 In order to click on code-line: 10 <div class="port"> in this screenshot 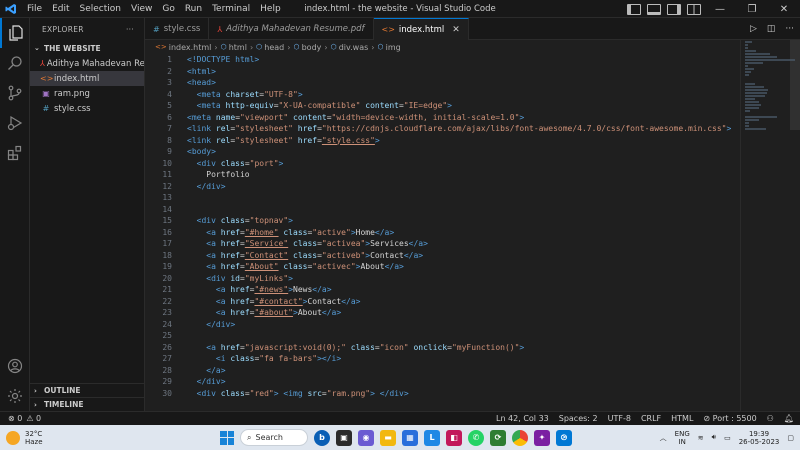, I will do `click(442, 164)`.